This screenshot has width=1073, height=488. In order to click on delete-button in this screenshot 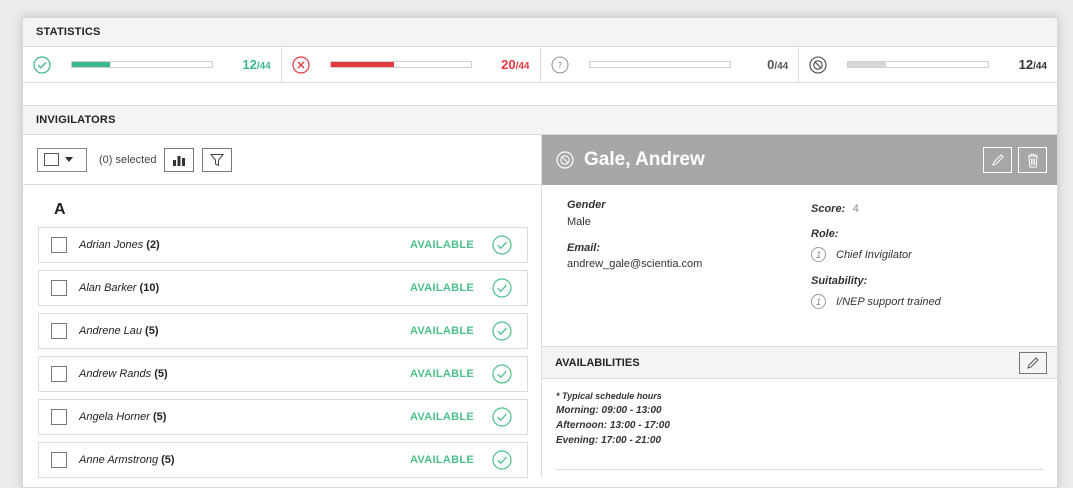, I will do `click(1032, 160)`.